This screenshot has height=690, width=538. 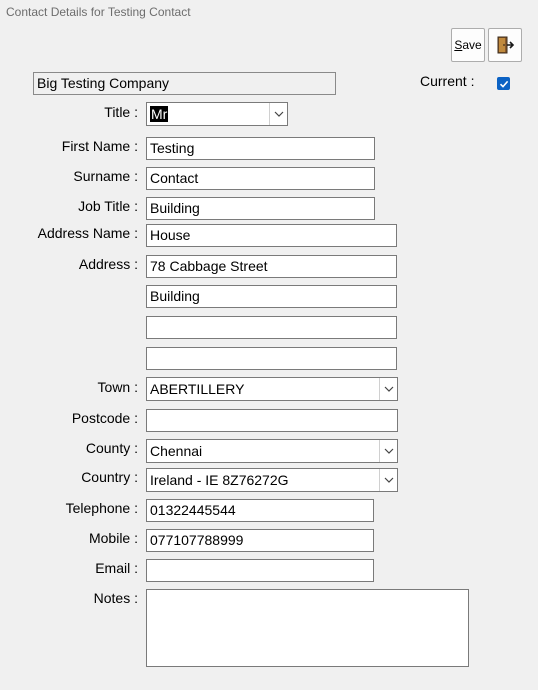 I want to click on first-name-field: Testing, so click(x=260, y=148).